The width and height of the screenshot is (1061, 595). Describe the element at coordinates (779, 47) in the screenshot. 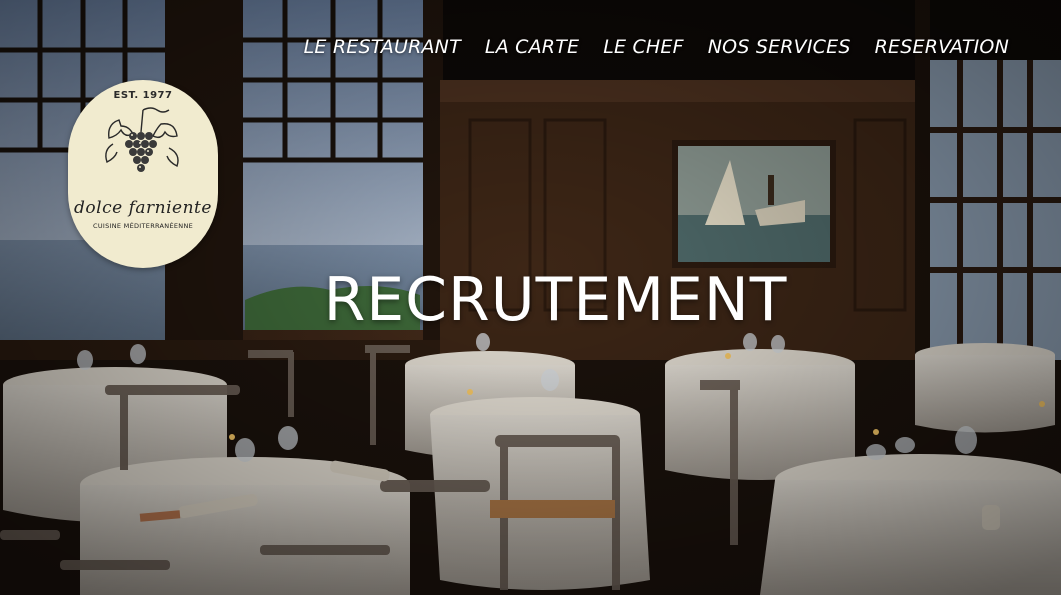

I see `nav-item-nos-services: NOS SERVICES` at that location.